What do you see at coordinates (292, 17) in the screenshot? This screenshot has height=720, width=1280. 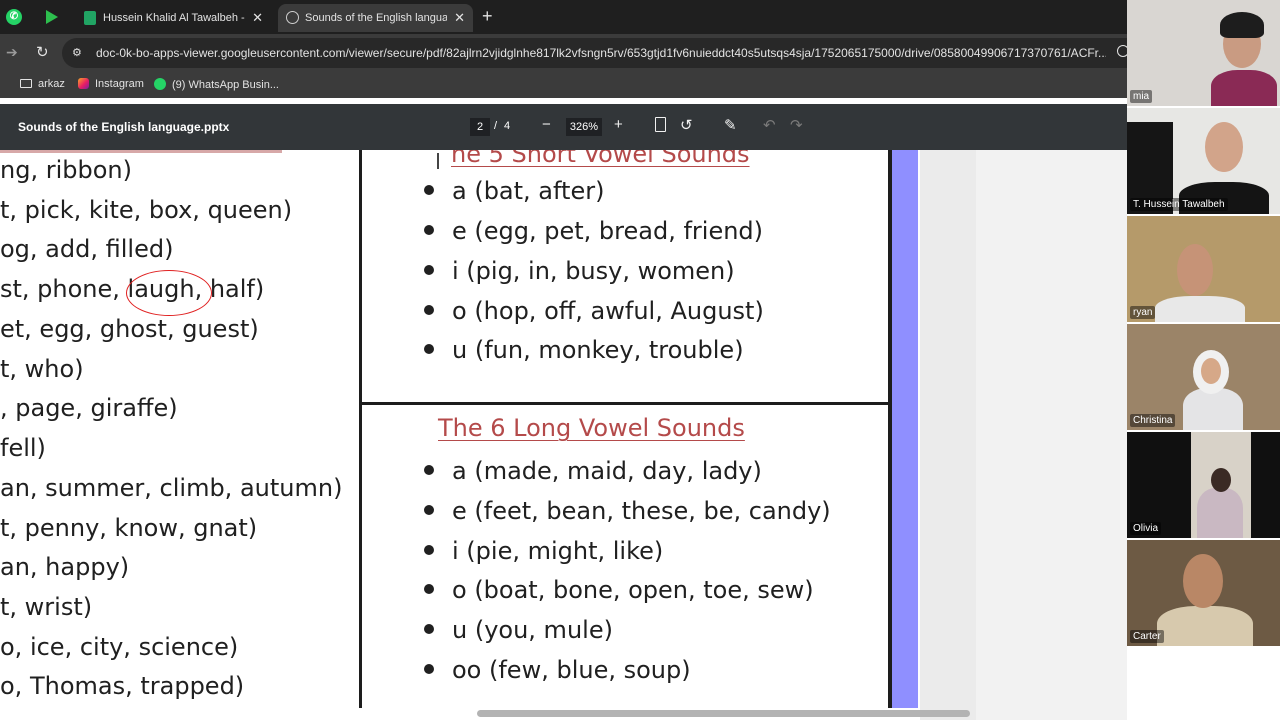 I see `globe-icon` at bounding box center [292, 17].